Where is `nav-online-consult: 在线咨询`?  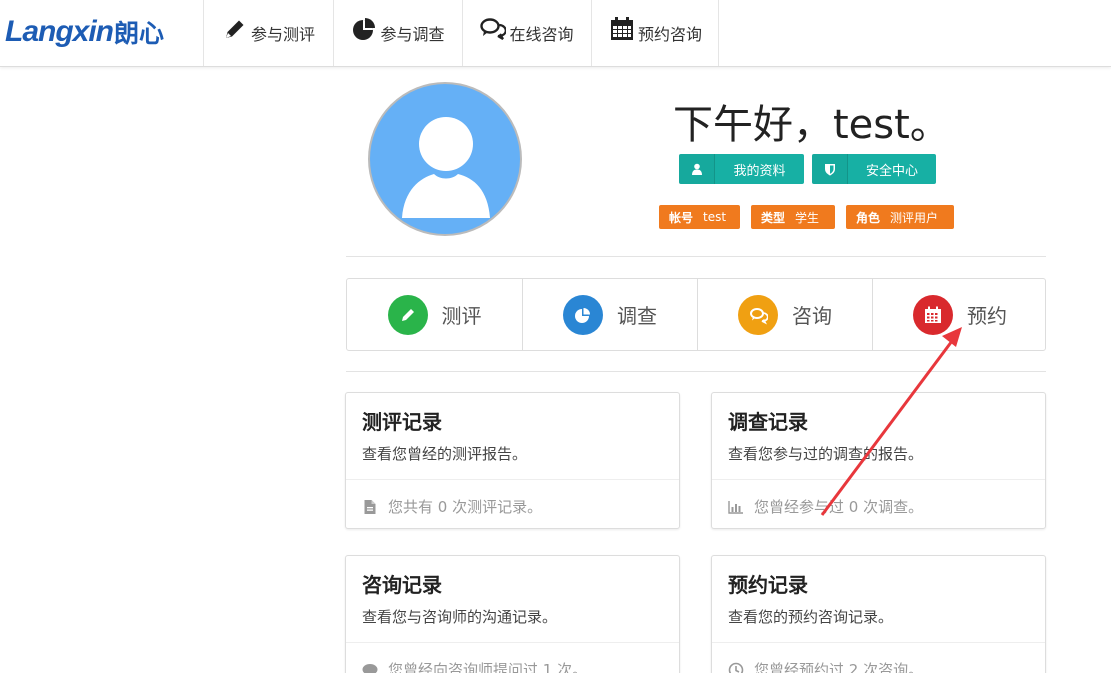 nav-online-consult: 在线咨询 is located at coordinates (526, 33).